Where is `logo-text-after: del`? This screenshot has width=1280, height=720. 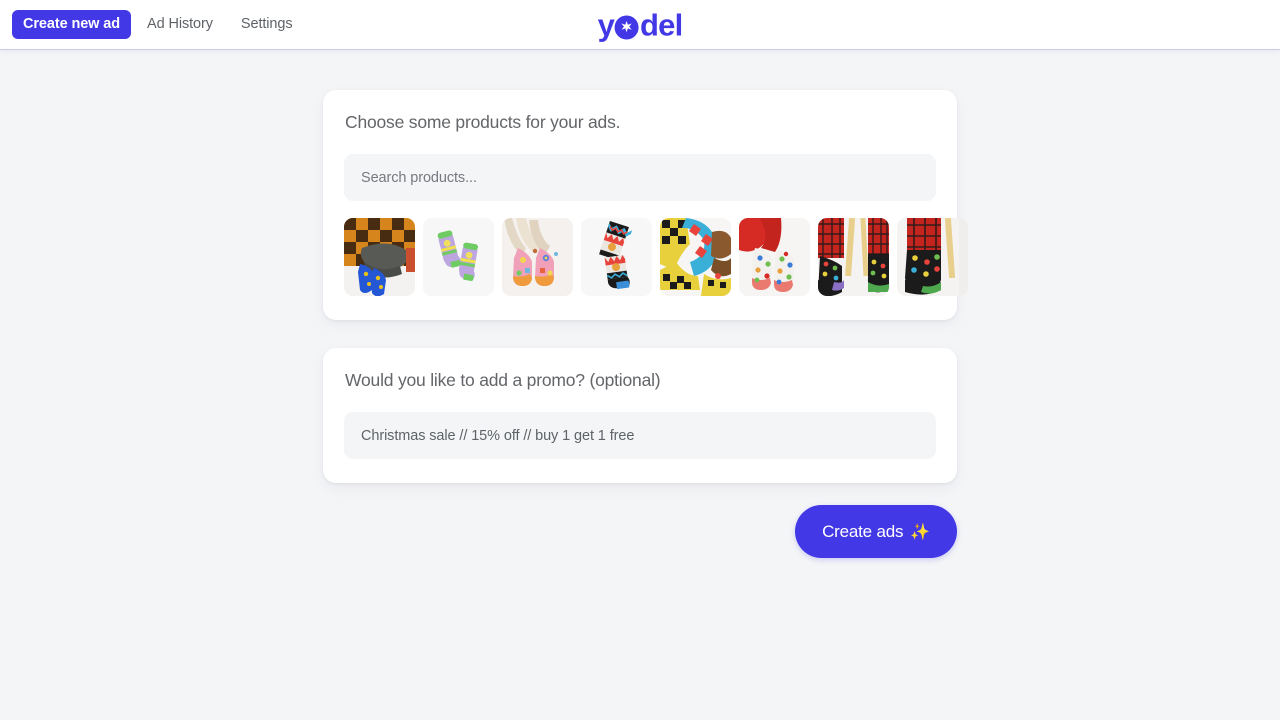 logo-text-after: del is located at coordinates (661, 24).